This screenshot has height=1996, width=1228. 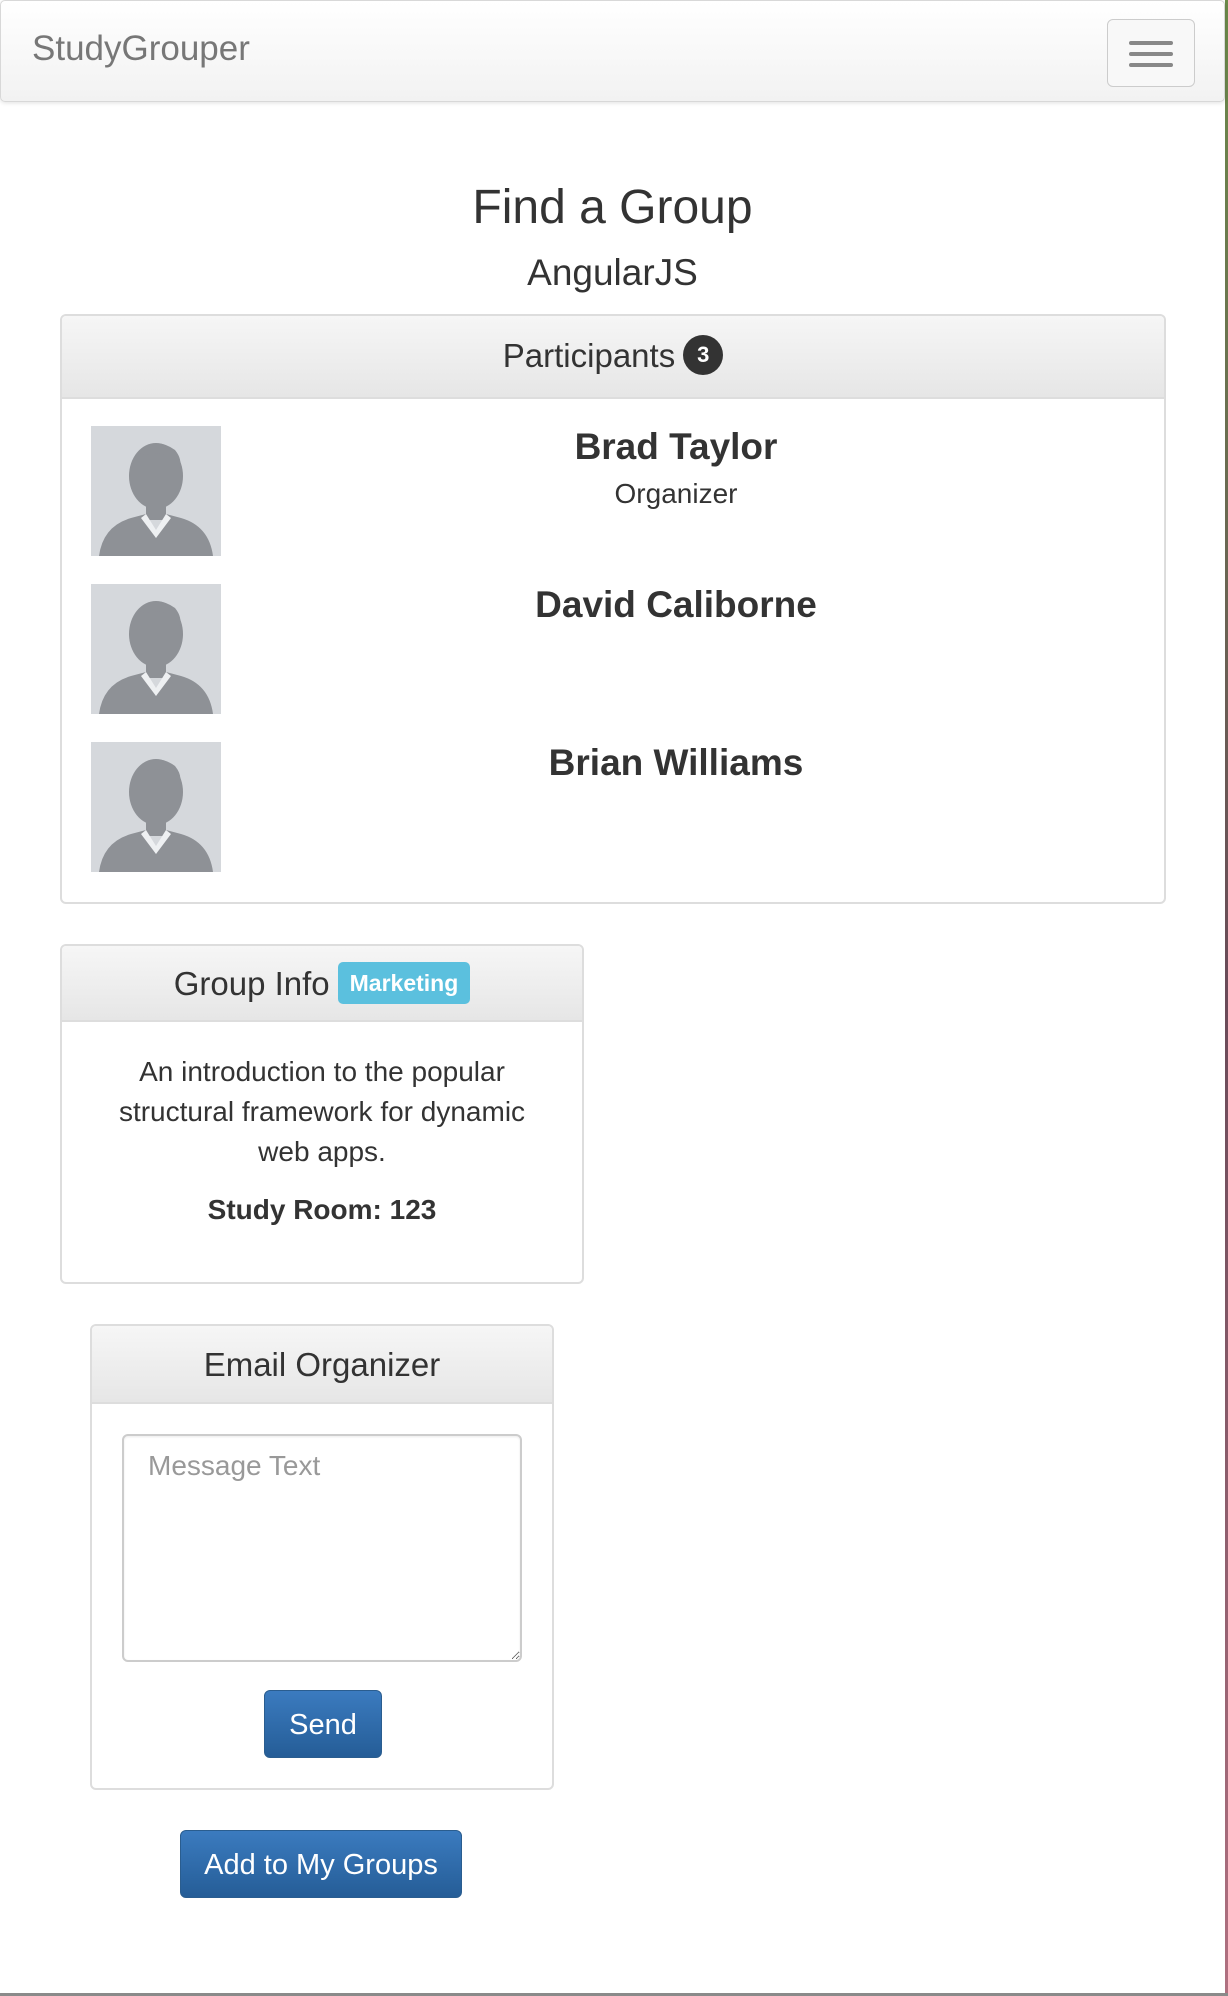 What do you see at coordinates (322, 1365) in the screenshot?
I see `email-organizer-heading: Email Organizer` at bounding box center [322, 1365].